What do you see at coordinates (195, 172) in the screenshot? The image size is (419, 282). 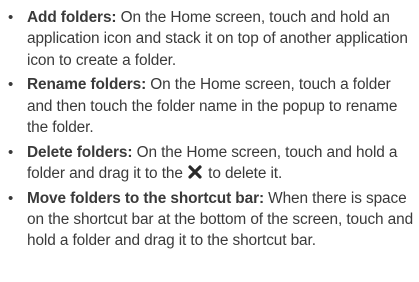 I see `close-x-icon` at bounding box center [195, 172].